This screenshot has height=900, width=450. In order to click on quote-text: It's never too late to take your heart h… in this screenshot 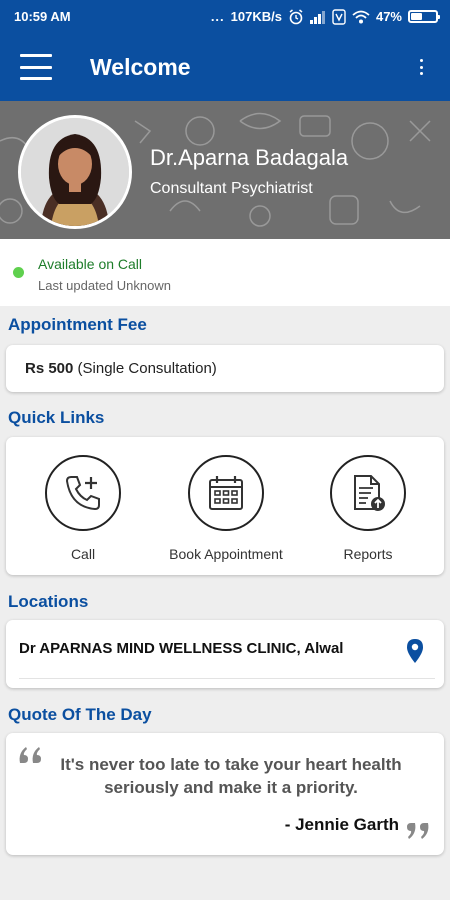, I will do `click(231, 776)`.